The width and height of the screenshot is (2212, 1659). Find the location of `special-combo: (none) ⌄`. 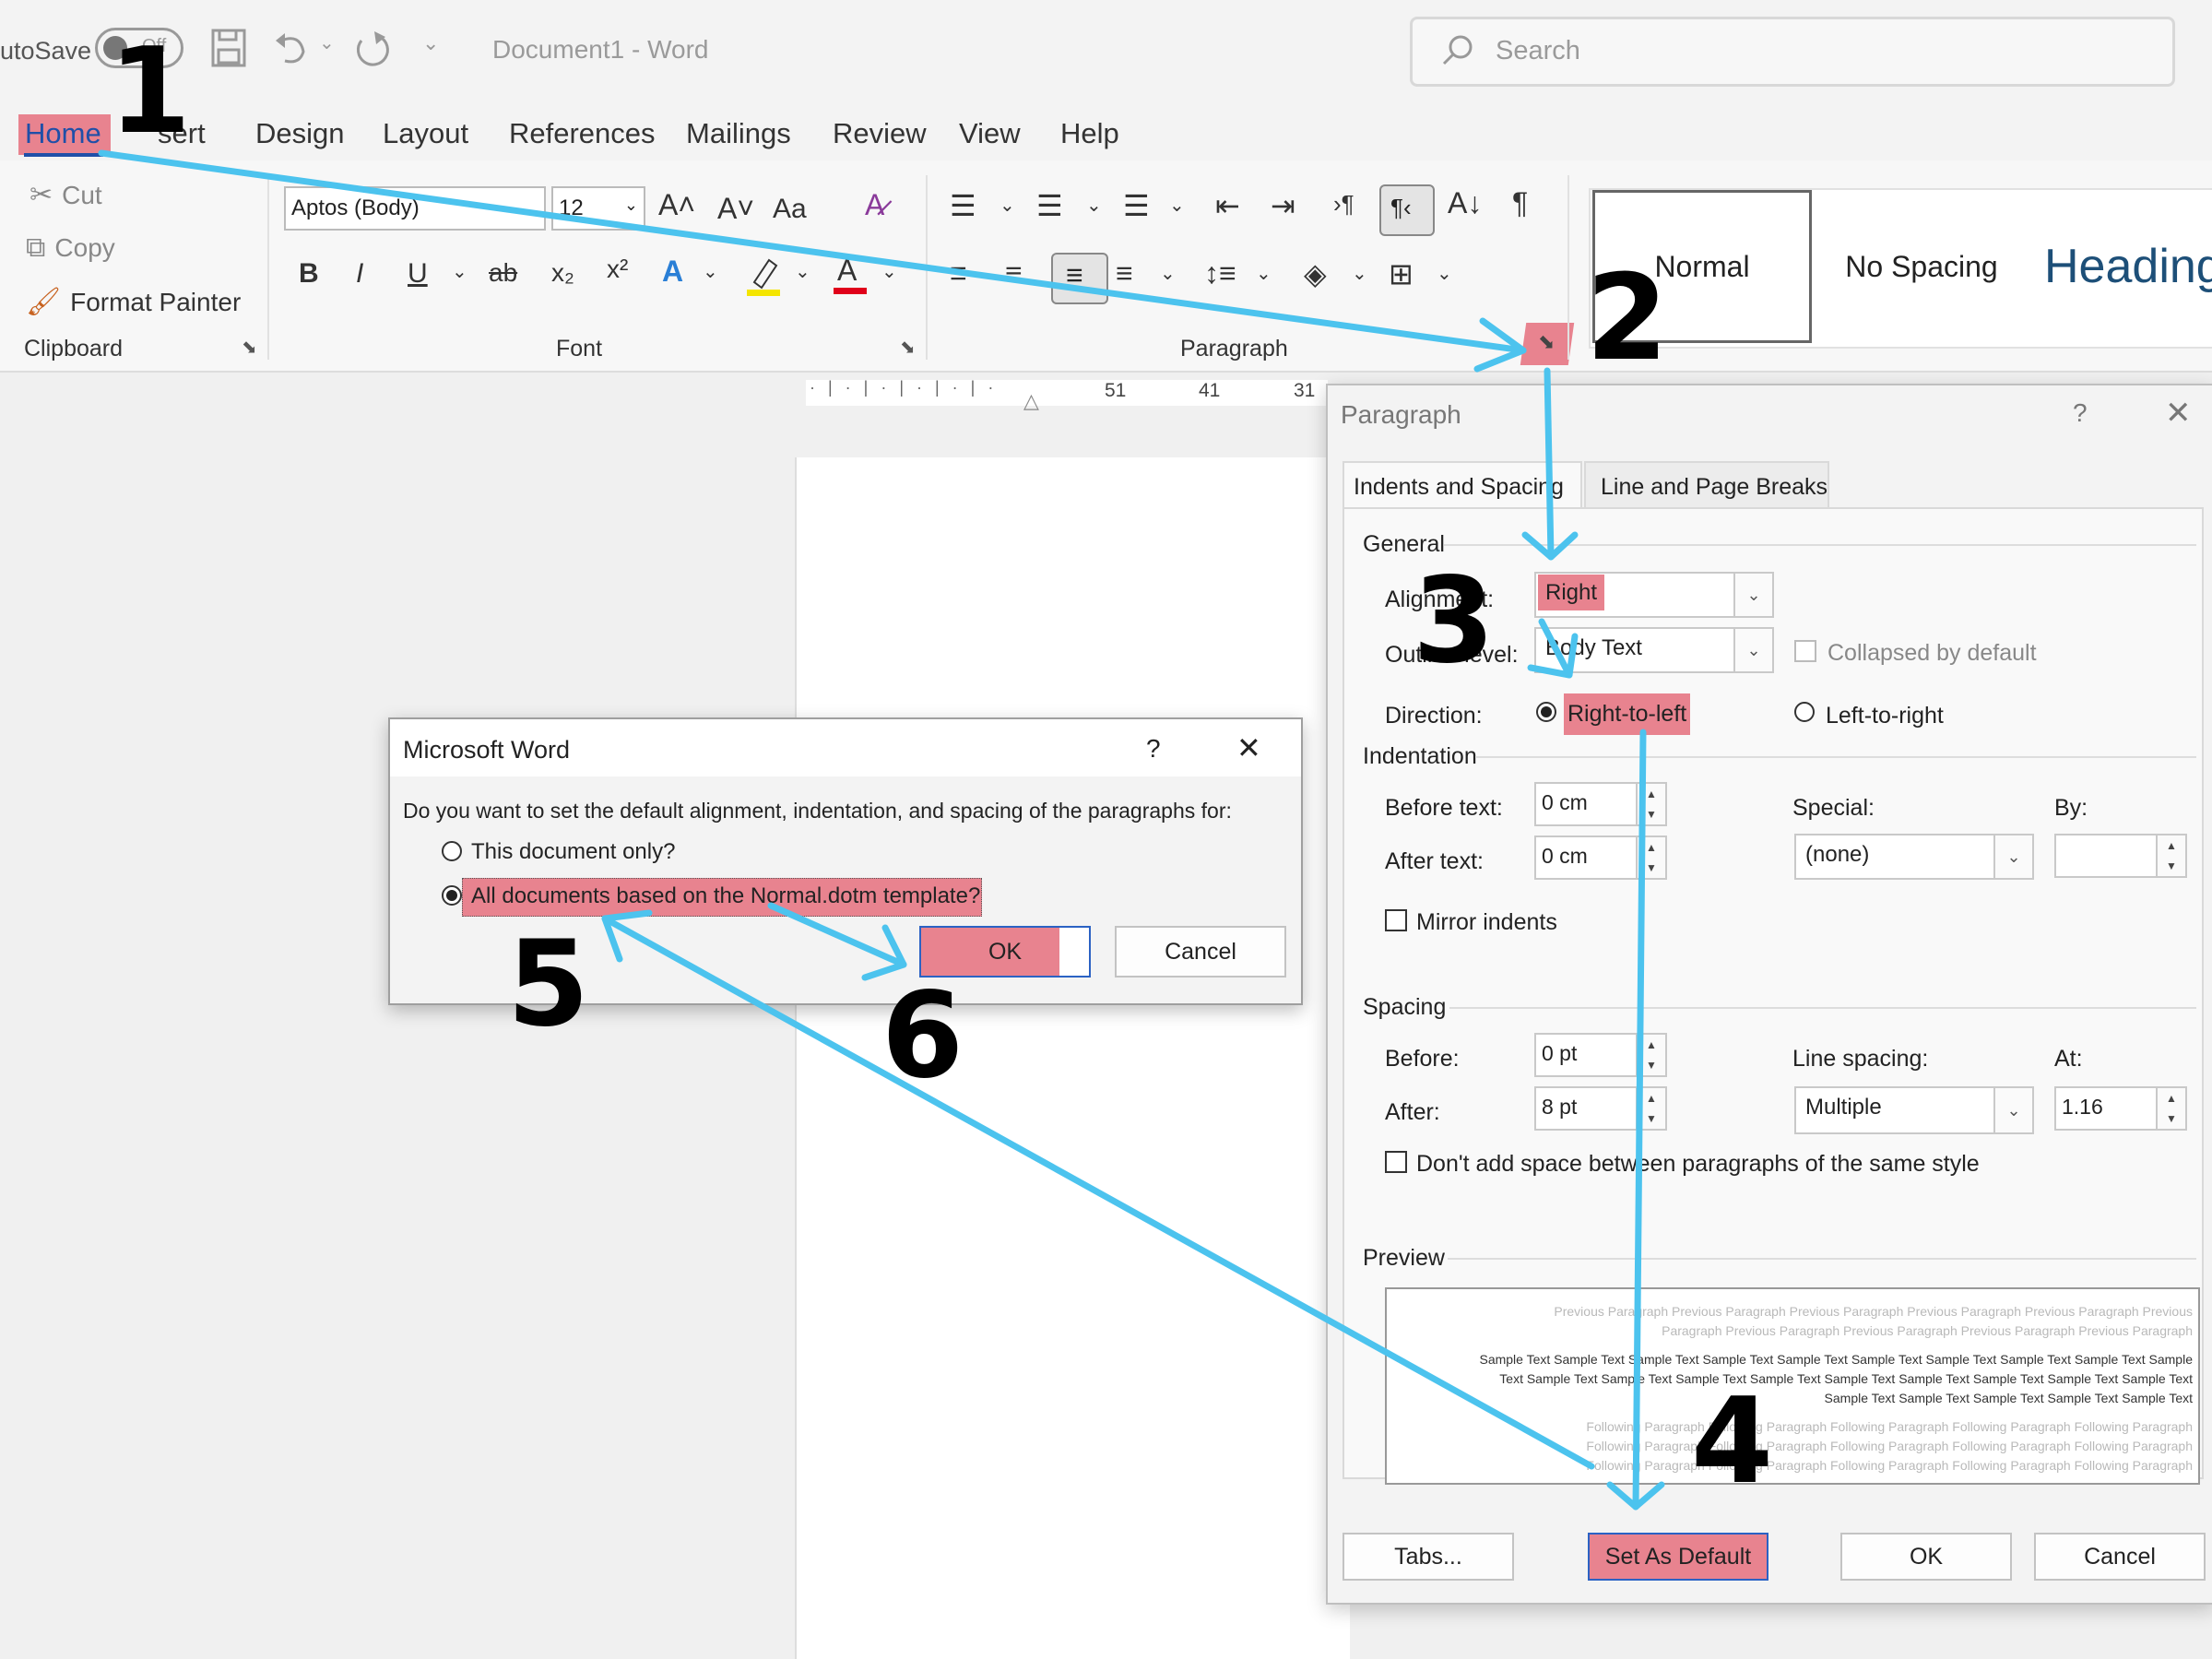

special-combo: (none) ⌄ is located at coordinates (1914, 857).